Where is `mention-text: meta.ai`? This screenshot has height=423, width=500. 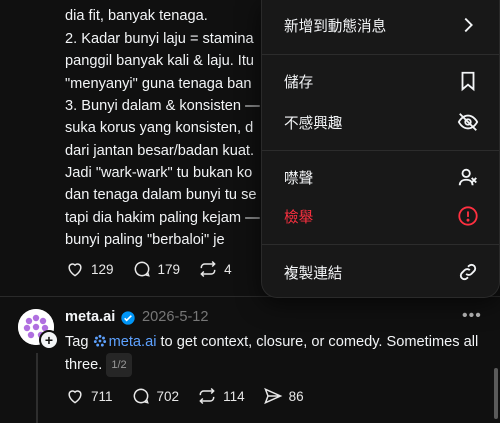
mention-text: meta.ai is located at coordinates (132, 342).